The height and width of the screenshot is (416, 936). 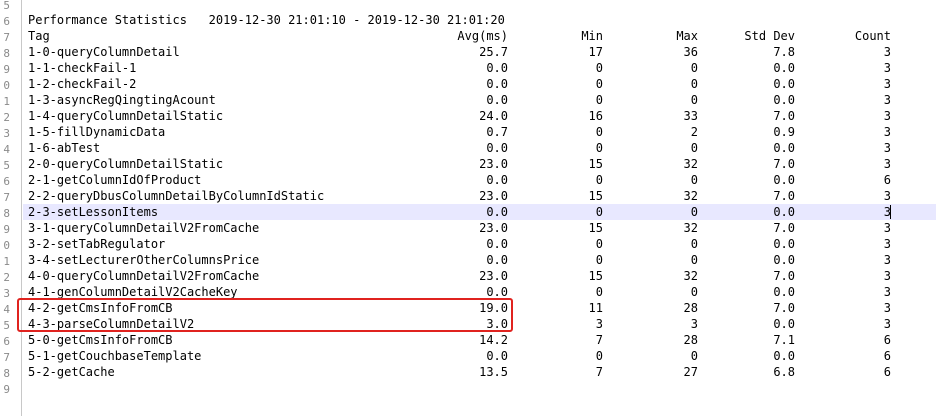 What do you see at coordinates (769, 36) in the screenshot?
I see `column-header-std: Std Dev` at bounding box center [769, 36].